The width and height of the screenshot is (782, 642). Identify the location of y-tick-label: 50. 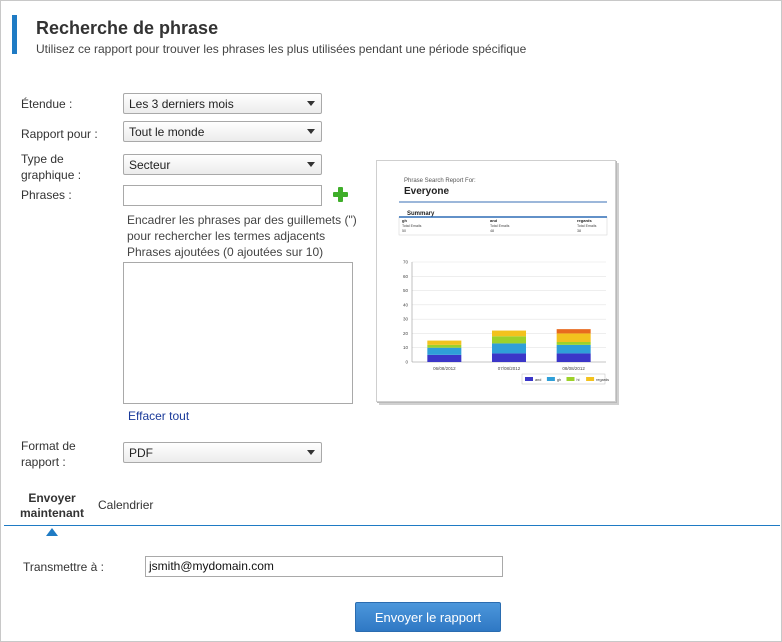
(406, 290).